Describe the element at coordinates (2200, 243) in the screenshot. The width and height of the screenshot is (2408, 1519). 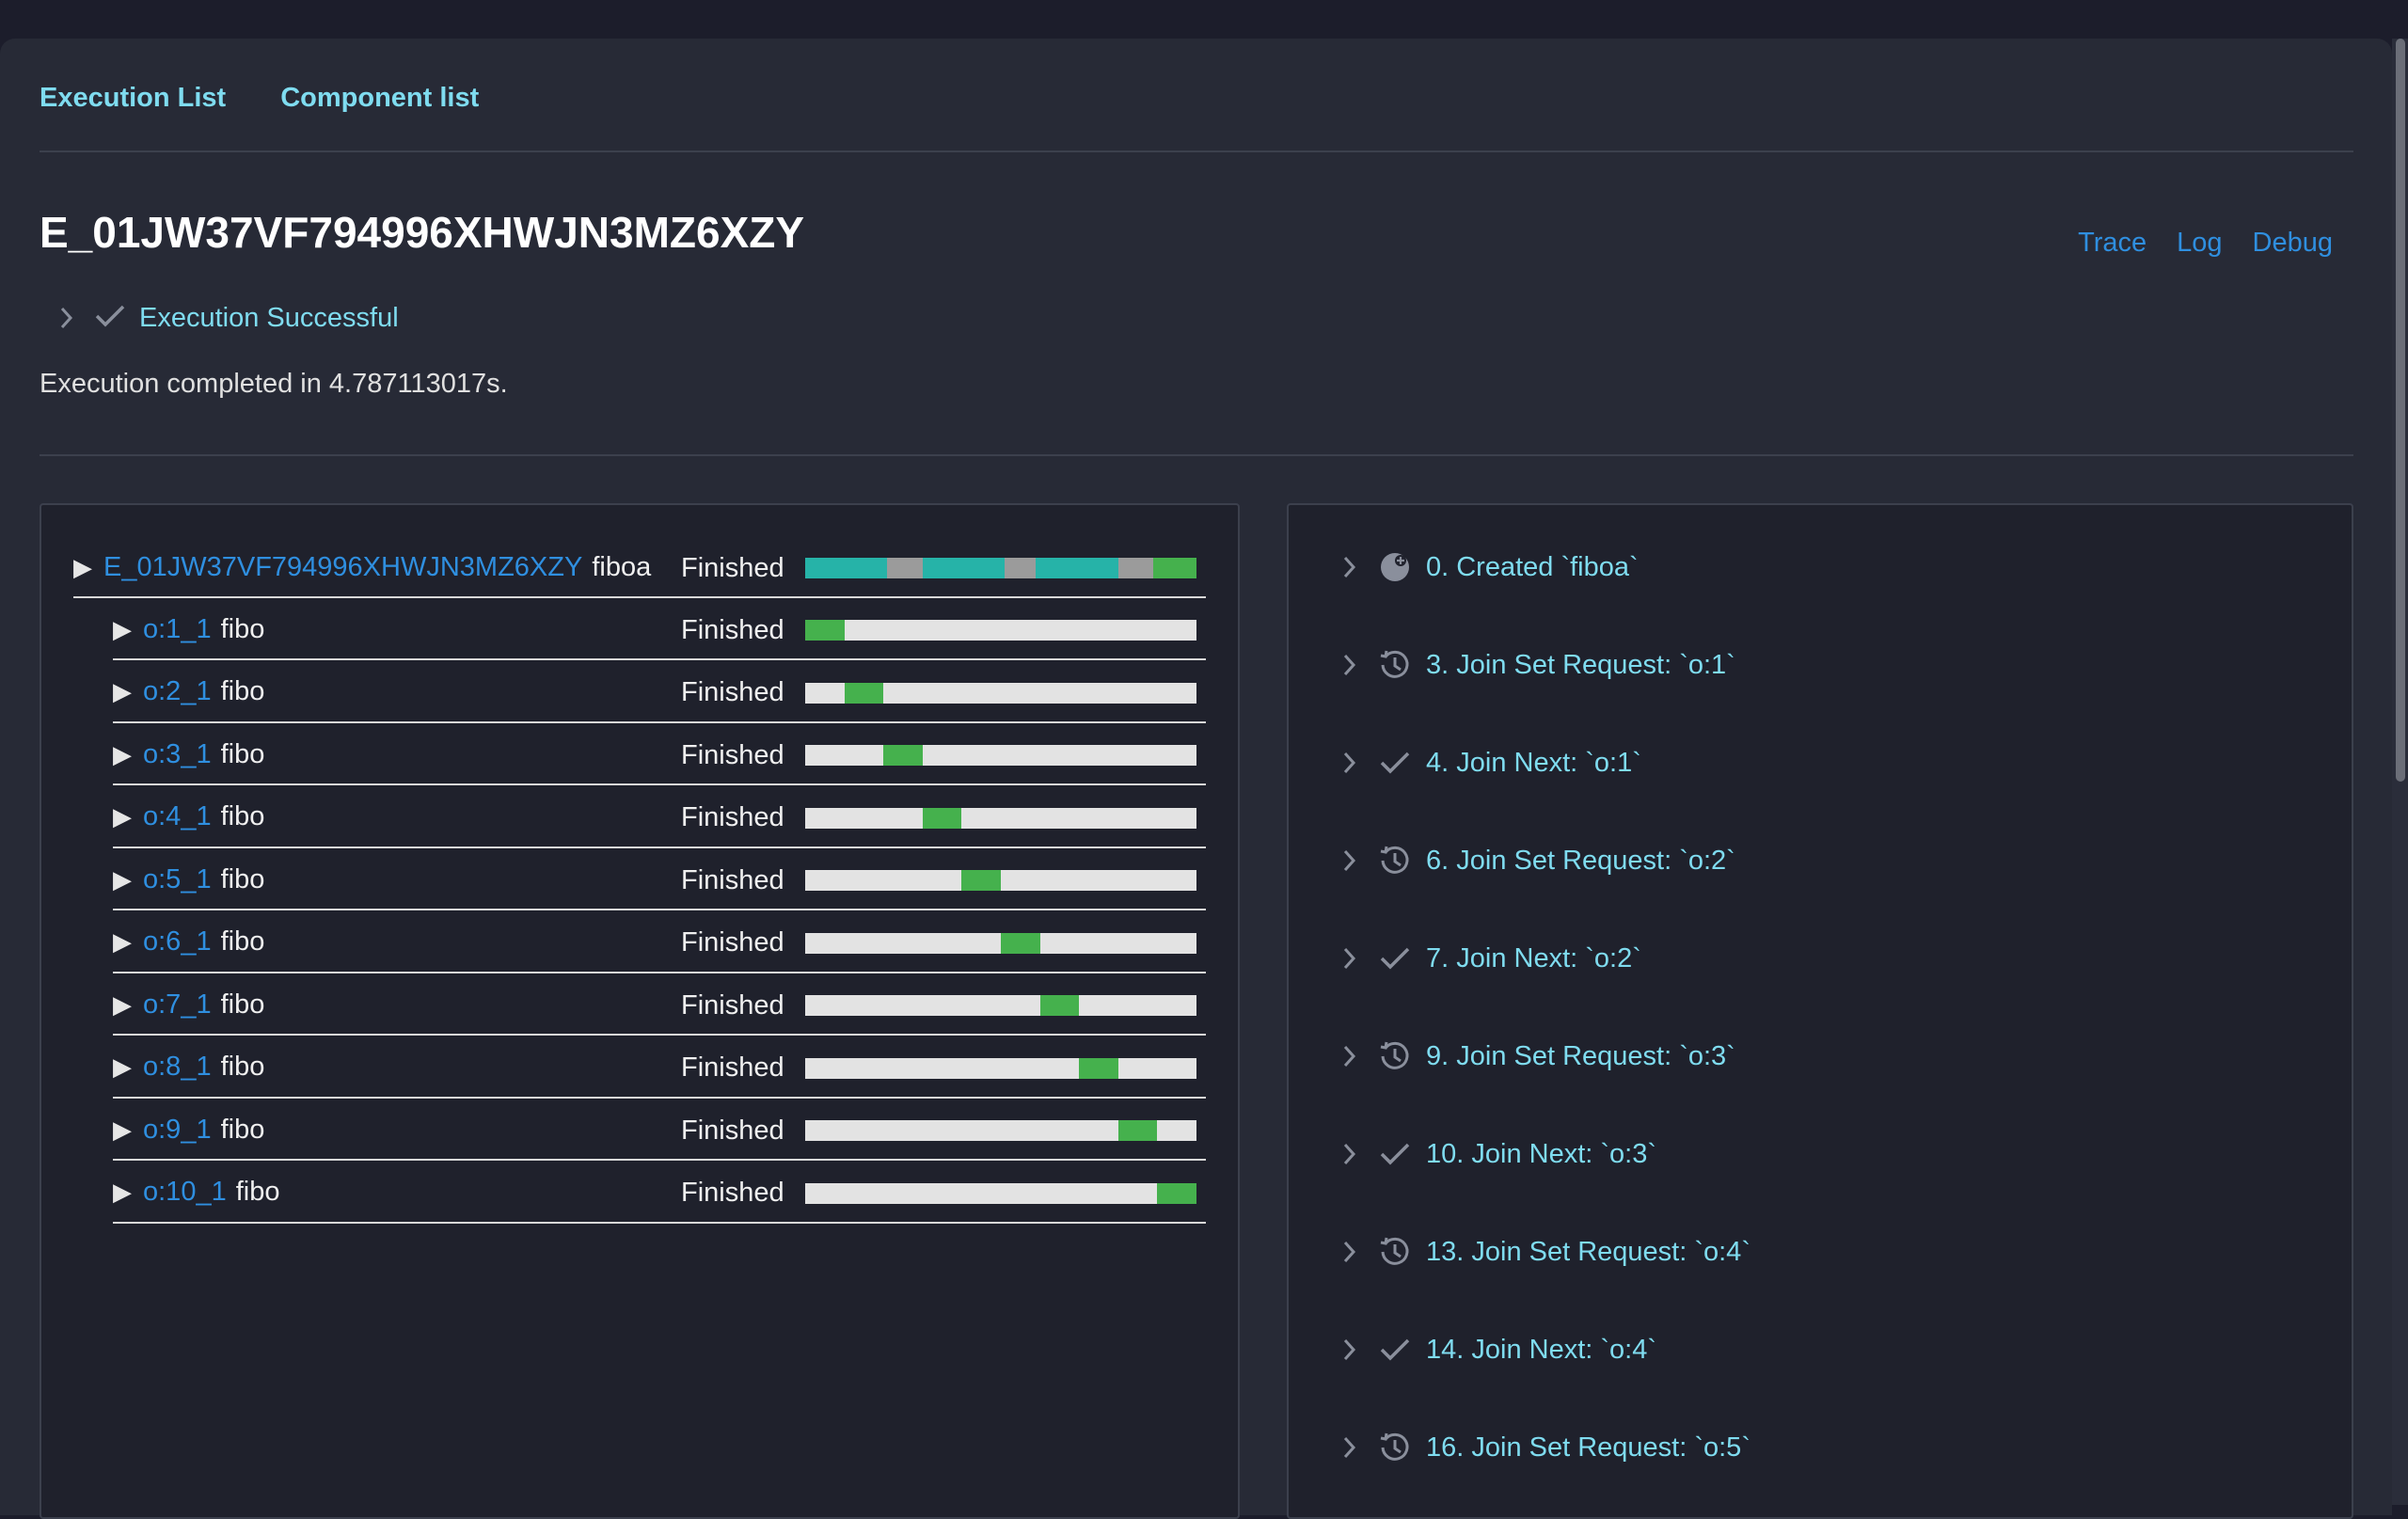
I see `log-link: Log` at that location.